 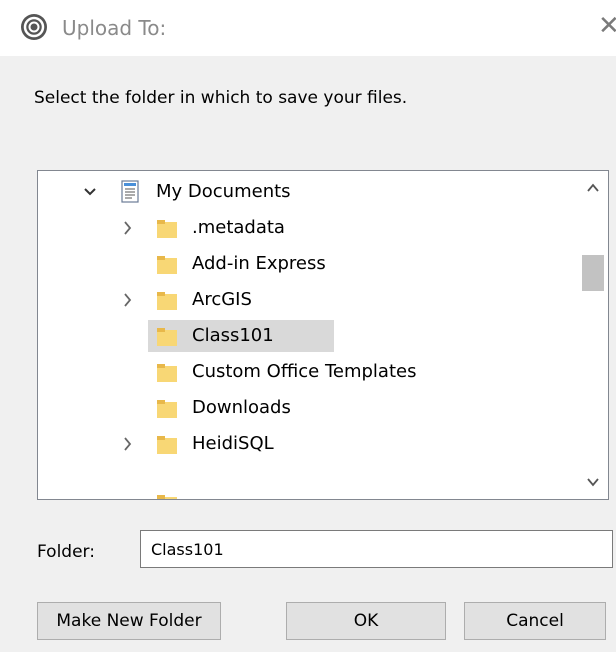 I want to click on tree-item-class101: Class101, so click(x=308, y=336).